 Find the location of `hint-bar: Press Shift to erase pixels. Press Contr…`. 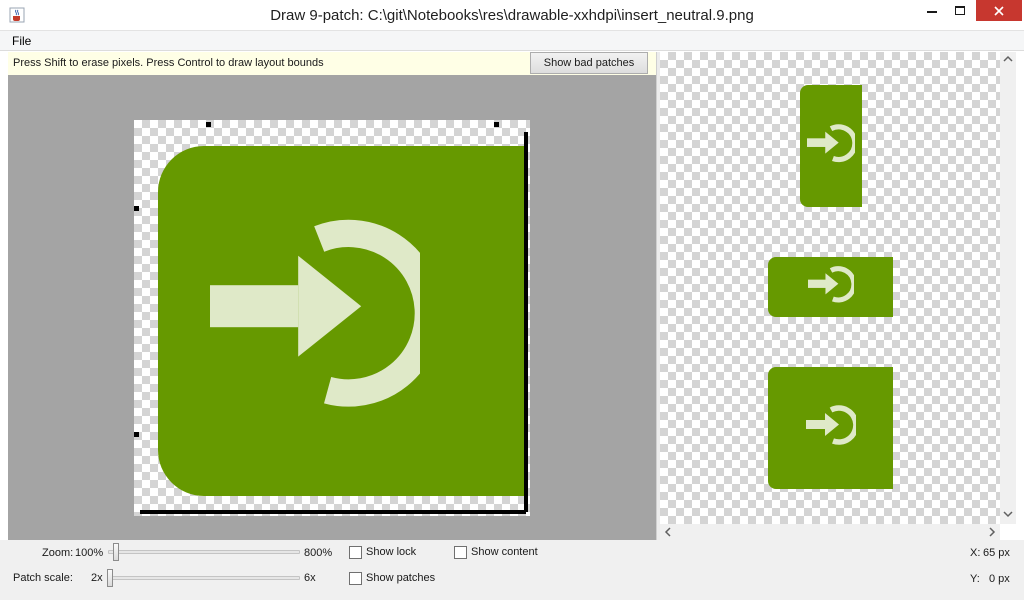

hint-bar: Press Shift to erase pixels. Press Contr… is located at coordinates (332, 63).